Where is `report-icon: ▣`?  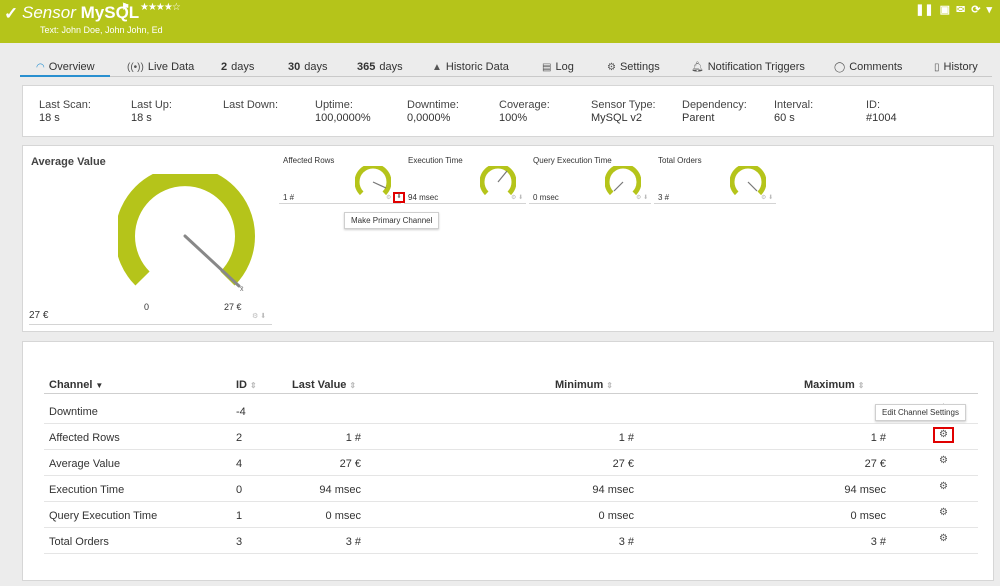 report-icon: ▣ is located at coordinates (945, 10).